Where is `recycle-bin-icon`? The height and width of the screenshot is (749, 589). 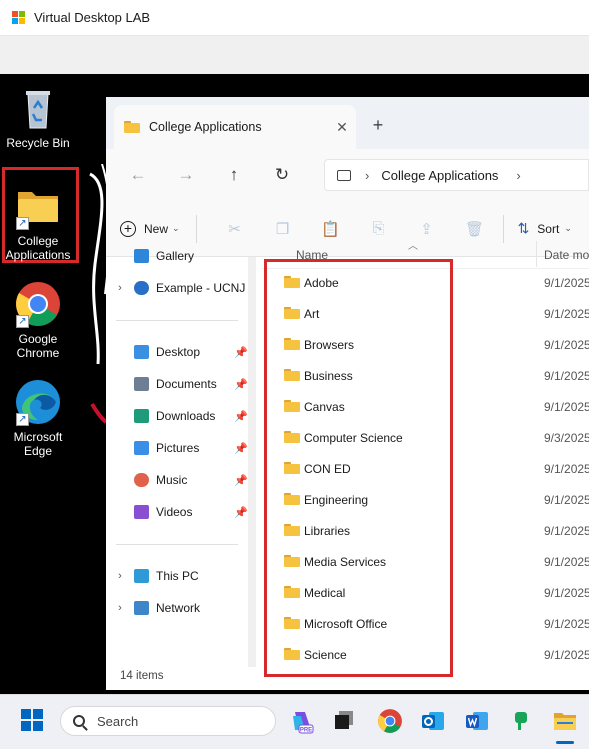
recycle-bin-icon is located at coordinates (38, 108).